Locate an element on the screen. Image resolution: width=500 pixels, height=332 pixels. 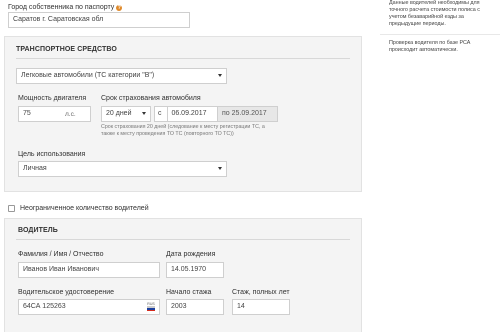
date-to-field: по 25.09.2017 is located at coordinates (247, 114).